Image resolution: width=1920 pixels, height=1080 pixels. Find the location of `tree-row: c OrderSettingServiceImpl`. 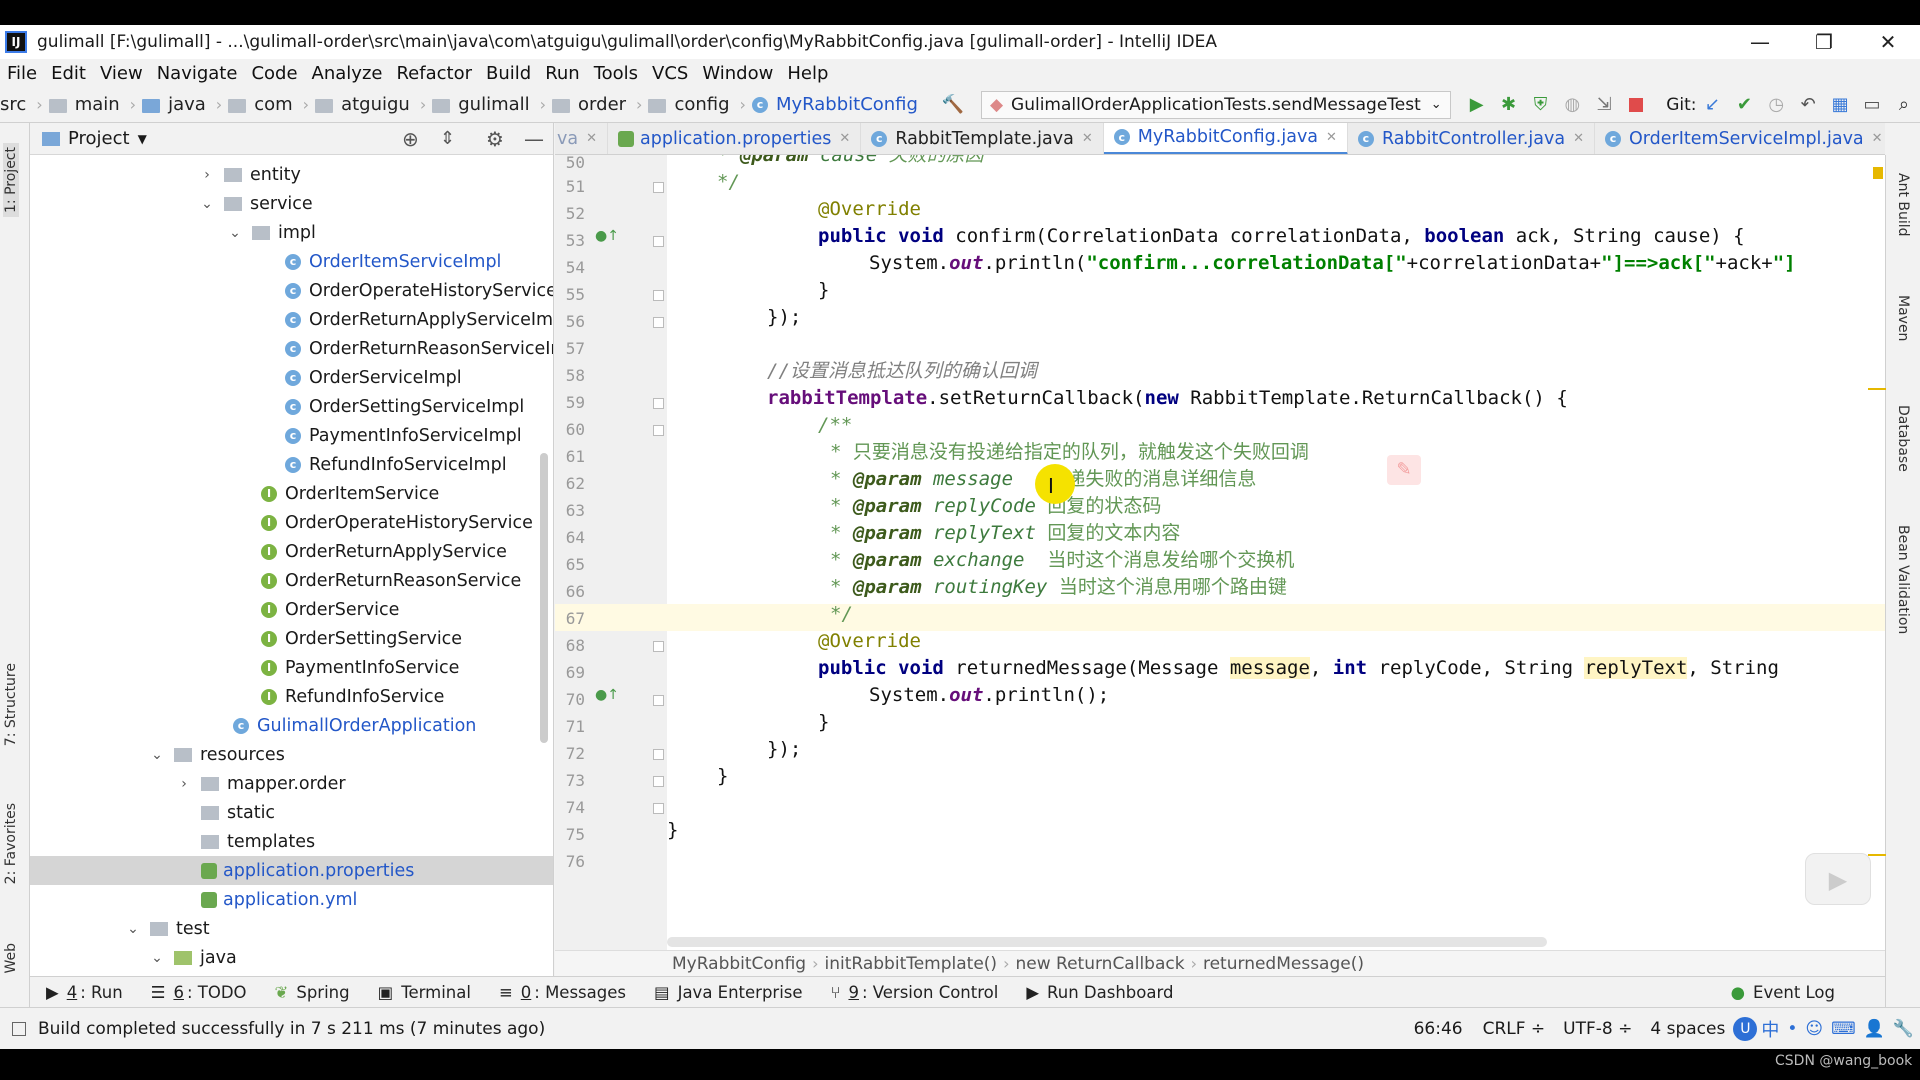

tree-row: c OrderSettingServiceImpl is located at coordinates (404, 406).